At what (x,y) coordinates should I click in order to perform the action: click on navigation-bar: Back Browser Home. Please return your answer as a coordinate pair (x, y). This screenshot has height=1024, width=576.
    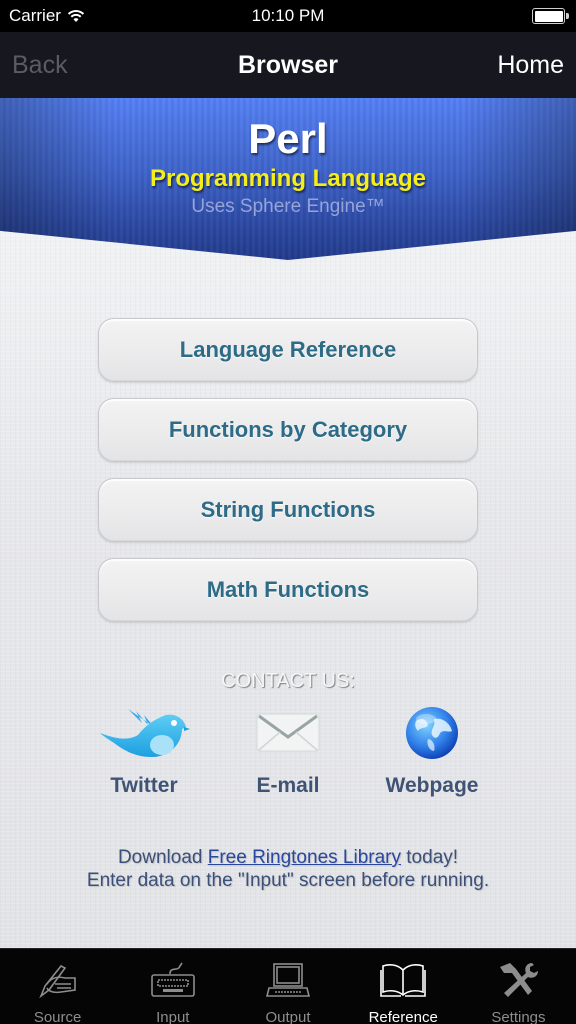
    Looking at the image, I should click on (288, 65).